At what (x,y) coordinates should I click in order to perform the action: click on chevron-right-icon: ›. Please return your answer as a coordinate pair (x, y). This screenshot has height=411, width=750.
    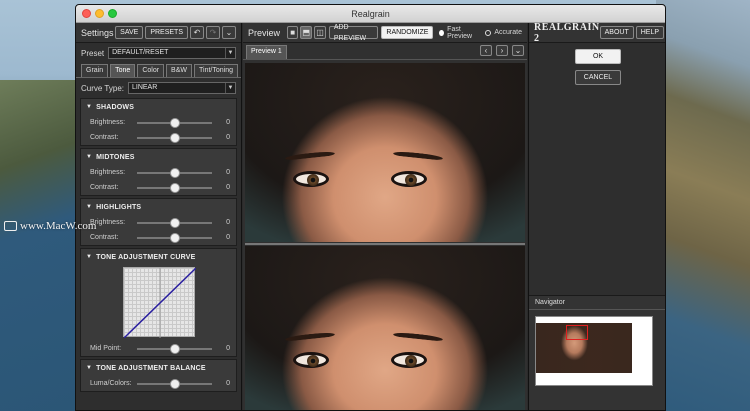
    Looking at the image, I should click on (502, 50).